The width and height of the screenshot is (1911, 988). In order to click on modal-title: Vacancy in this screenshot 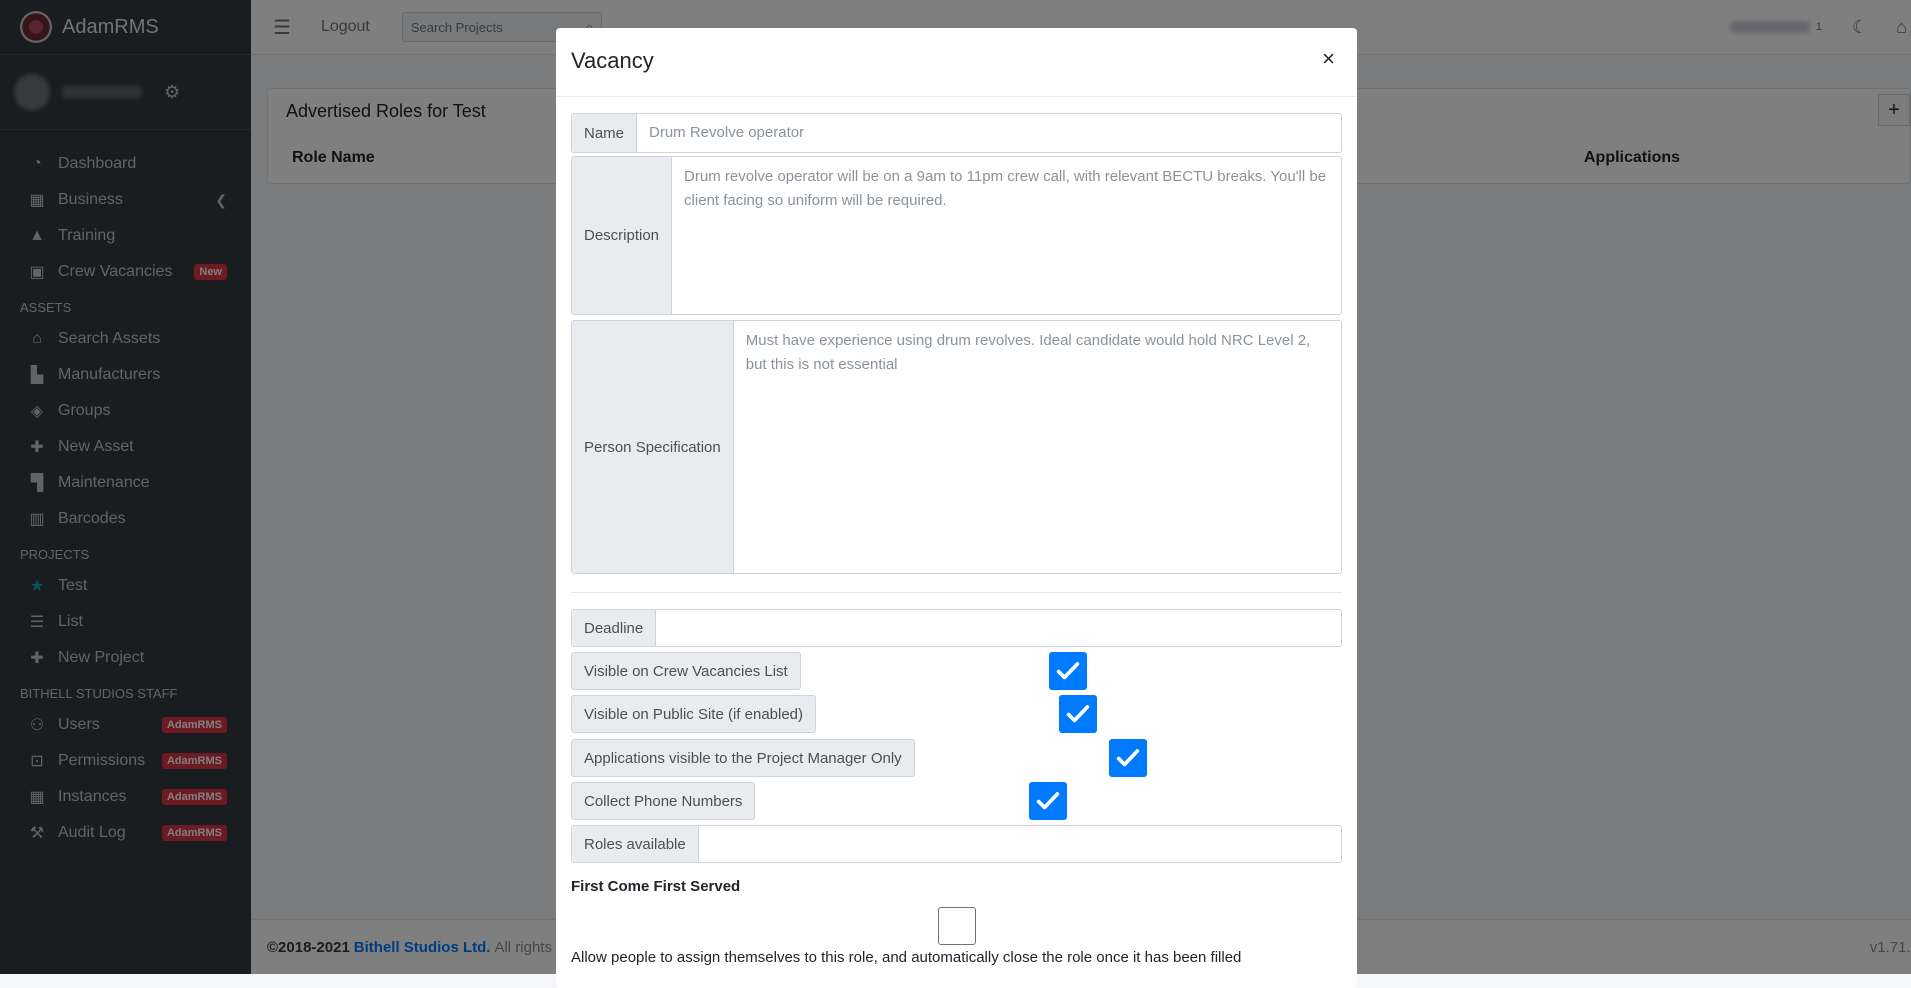, I will do `click(612, 60)`.